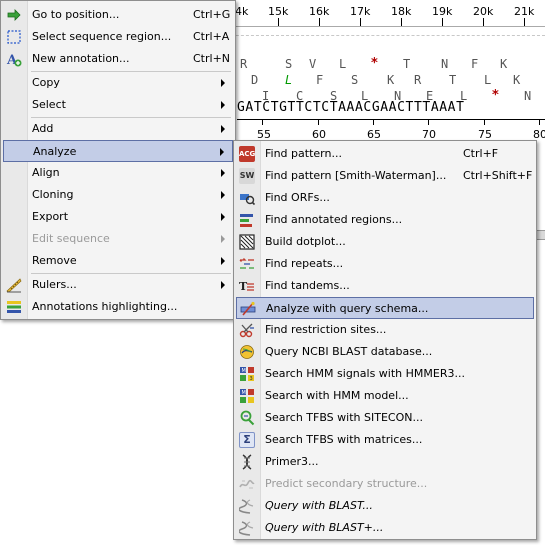 Image resolution: width=545 pixels, height=545 pixels. What do you see at coordinates (14, 307) in the screenshot?
I see `highlight-icon` at bounding box center [14, 307].